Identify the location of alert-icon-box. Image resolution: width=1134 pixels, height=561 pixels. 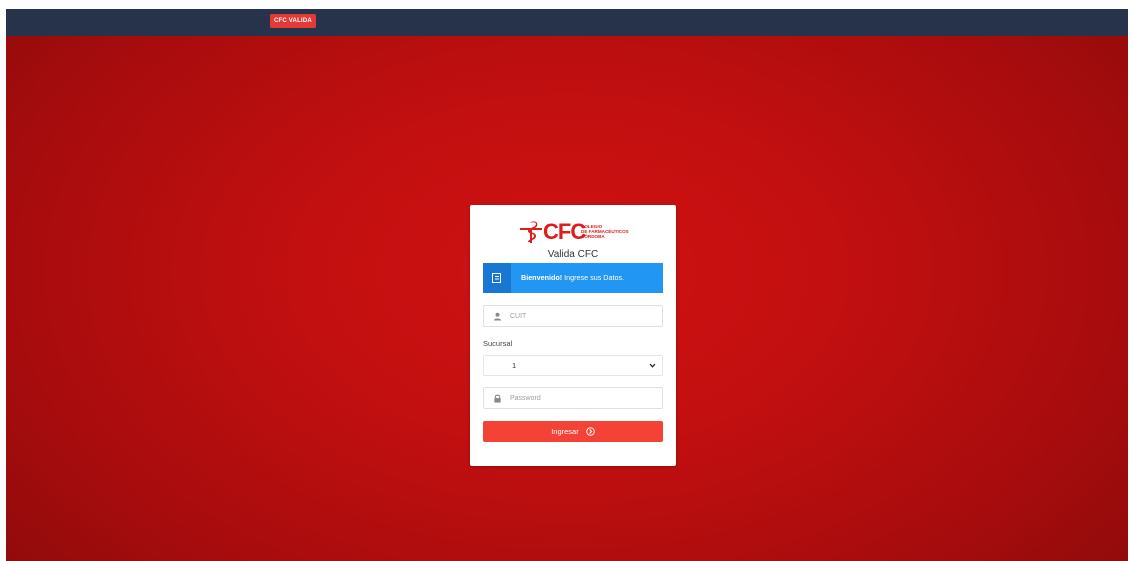
(497, 278).